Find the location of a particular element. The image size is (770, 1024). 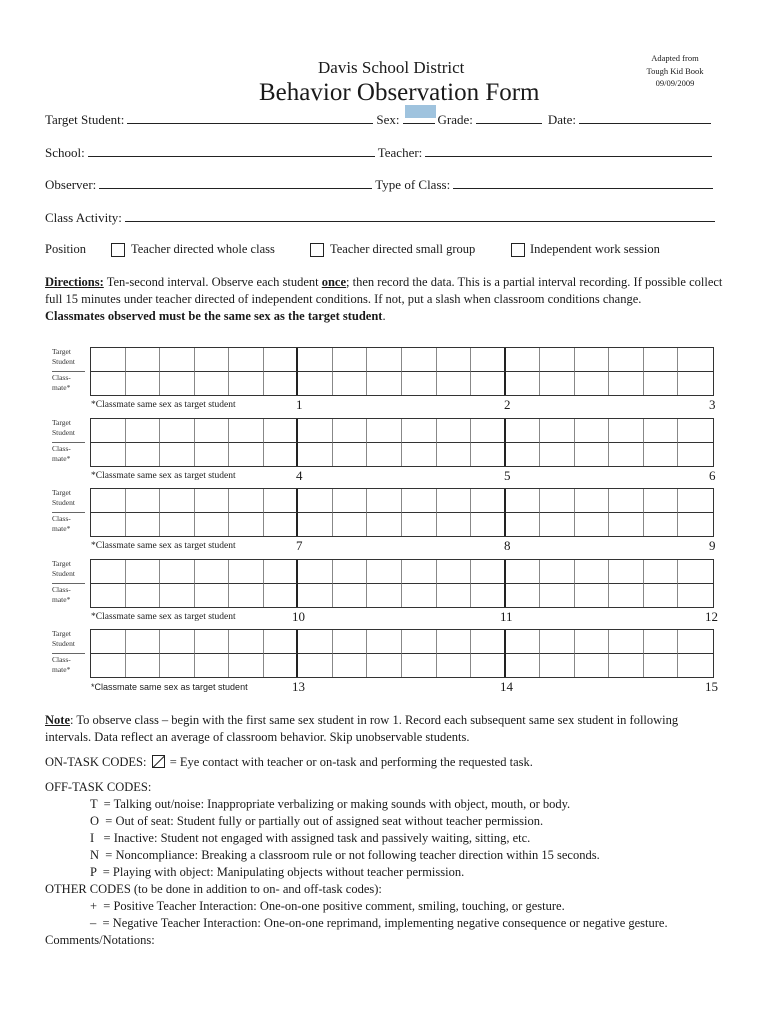

type-of-class-field is located at coordinates (583, 183).